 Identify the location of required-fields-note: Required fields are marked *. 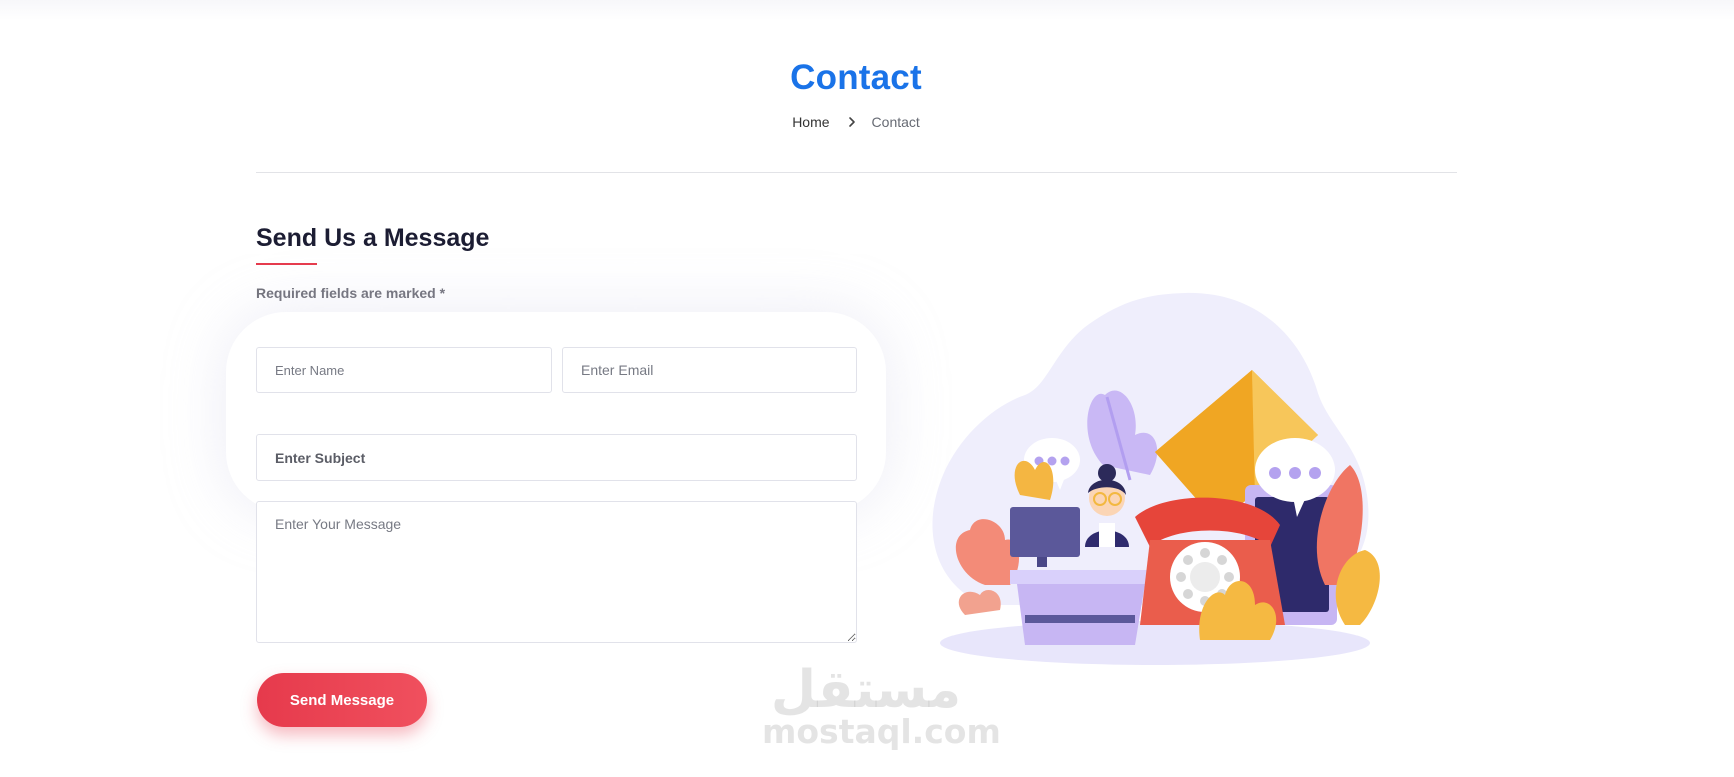
(351, 293).